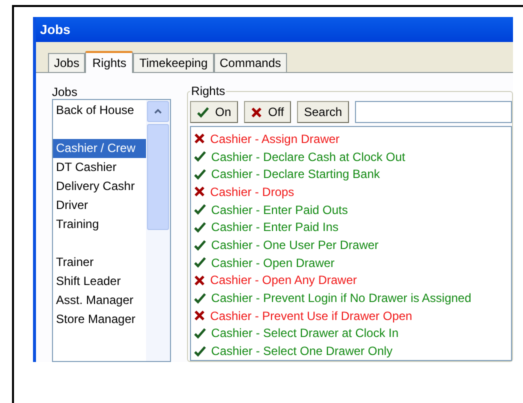 The height and width of the screenshot is (403, 523). I want to click on right-item: Cashier - Open Drawer, so click(273, 263).